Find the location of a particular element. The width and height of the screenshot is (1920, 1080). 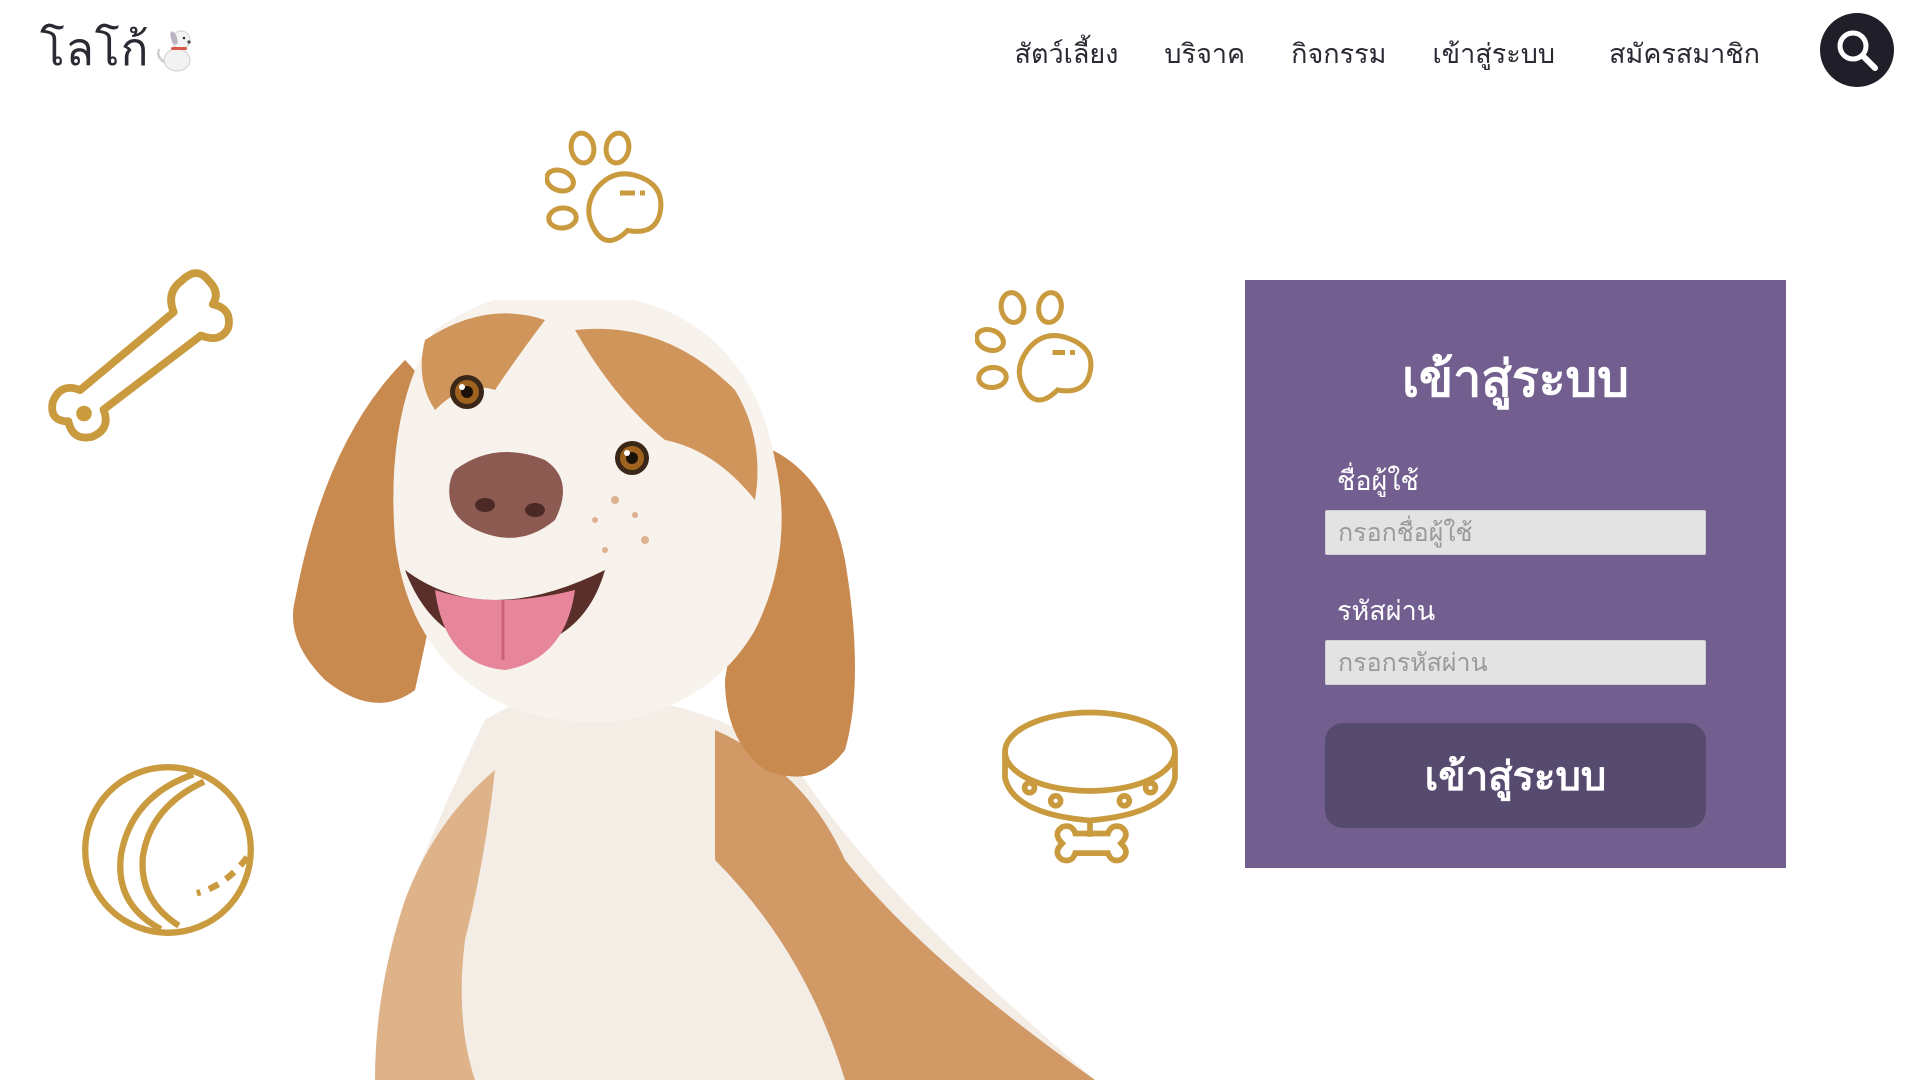

search-icon is located at coordinates (1857, 50).